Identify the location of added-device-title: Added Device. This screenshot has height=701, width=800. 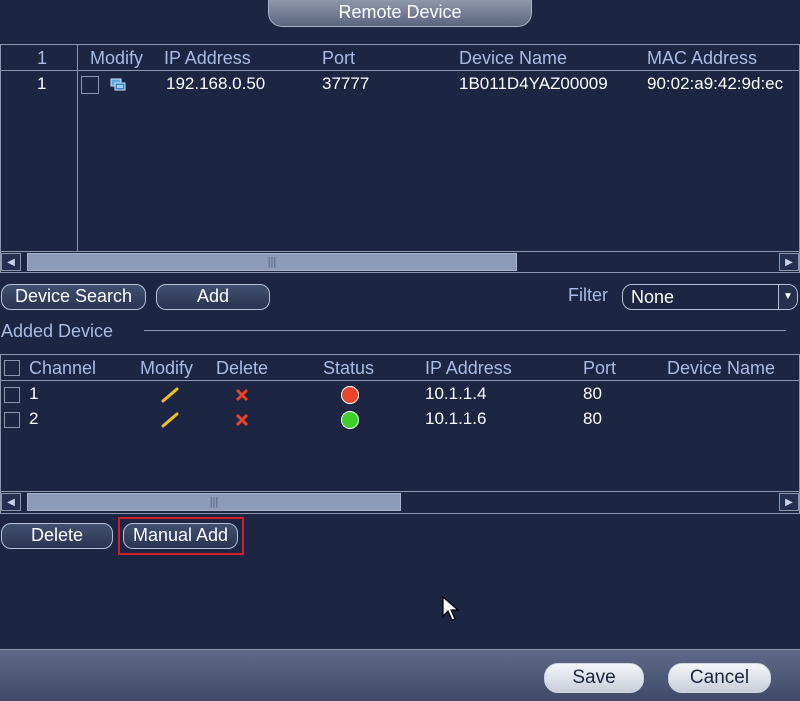
(57, 331).